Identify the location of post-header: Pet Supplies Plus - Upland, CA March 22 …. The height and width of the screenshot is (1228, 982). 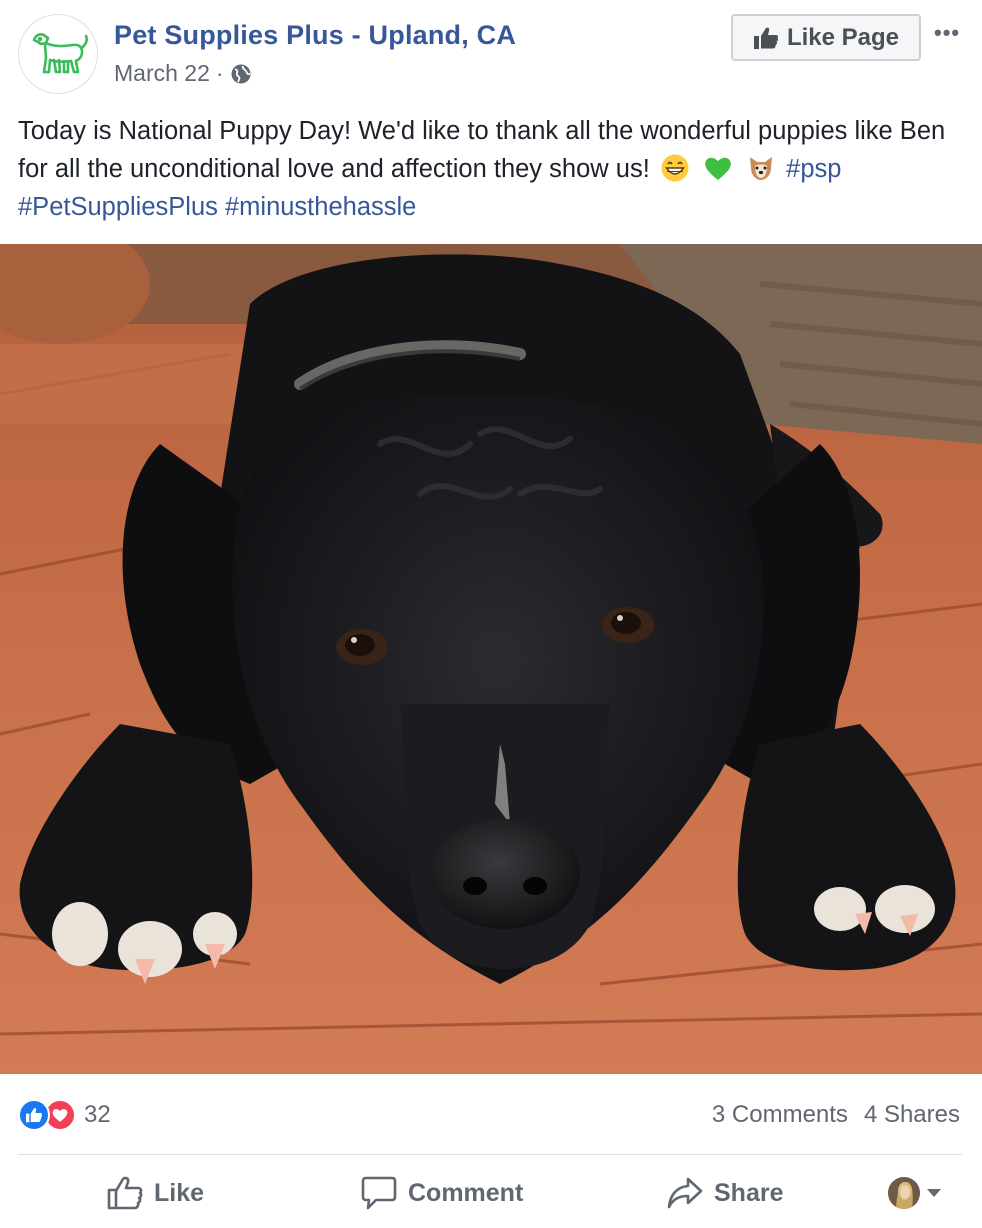
(491, 50).